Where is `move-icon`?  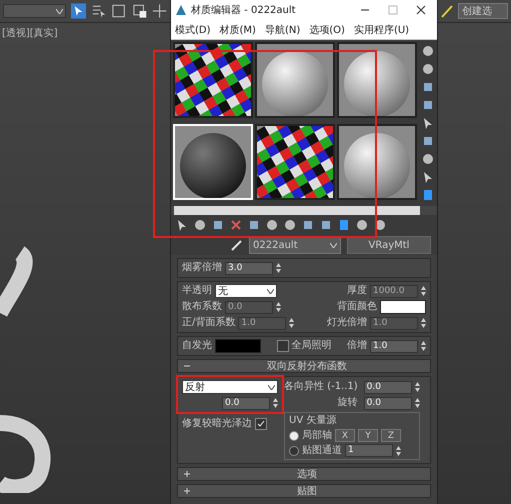
move-icon is located at coordinates (160, 11).